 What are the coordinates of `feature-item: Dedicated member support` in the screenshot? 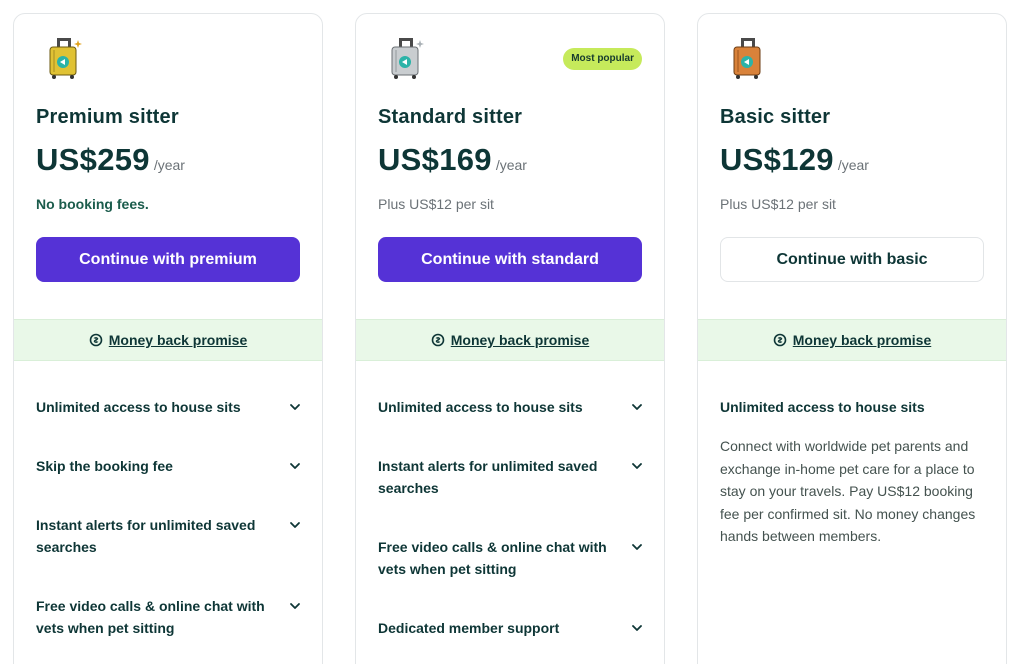 It's located at (511, 628).